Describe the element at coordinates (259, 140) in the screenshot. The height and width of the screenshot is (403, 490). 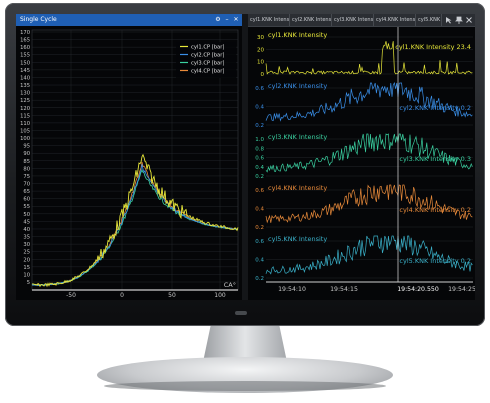
I see `y-tick-label: 1.0` at that location.